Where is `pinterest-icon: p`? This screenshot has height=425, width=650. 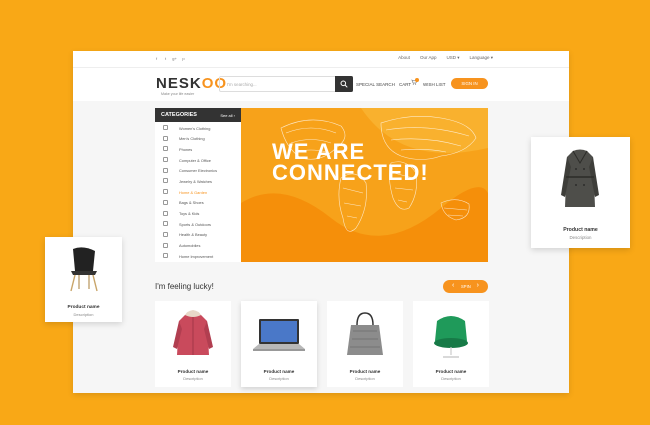 pinterest-icon: p is located at coordinates (183, 58).